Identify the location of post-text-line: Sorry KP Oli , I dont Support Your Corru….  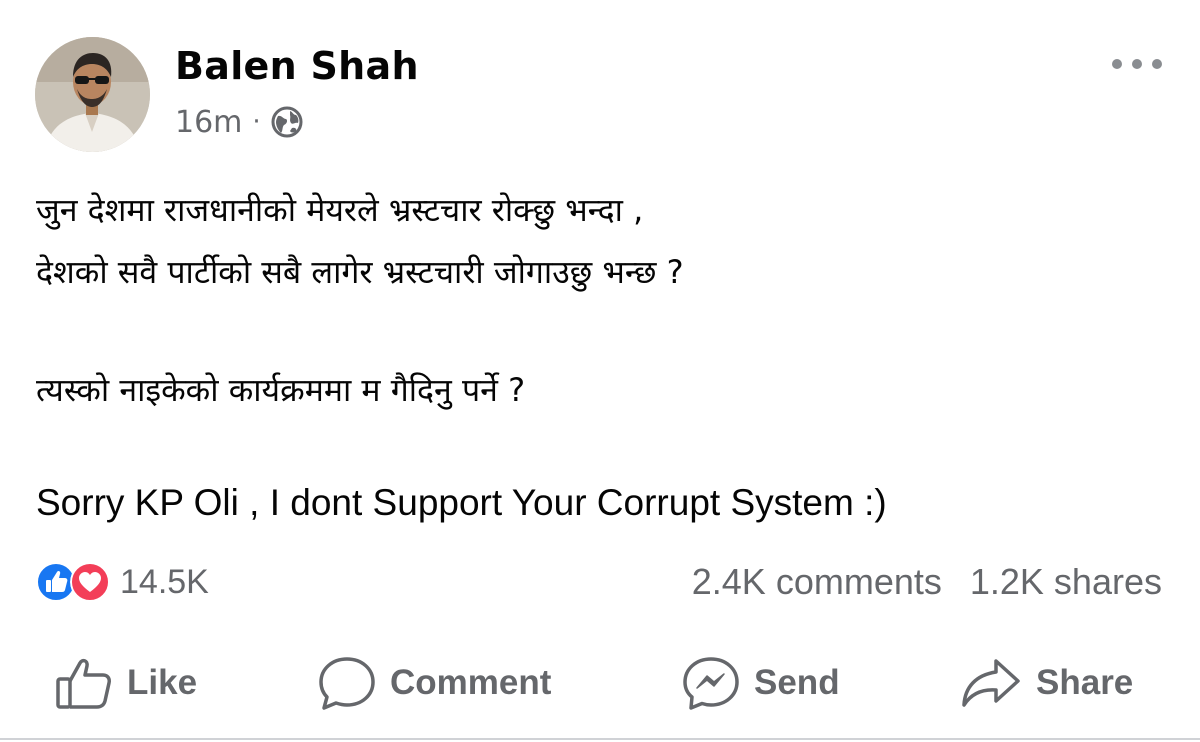
(461, 502).